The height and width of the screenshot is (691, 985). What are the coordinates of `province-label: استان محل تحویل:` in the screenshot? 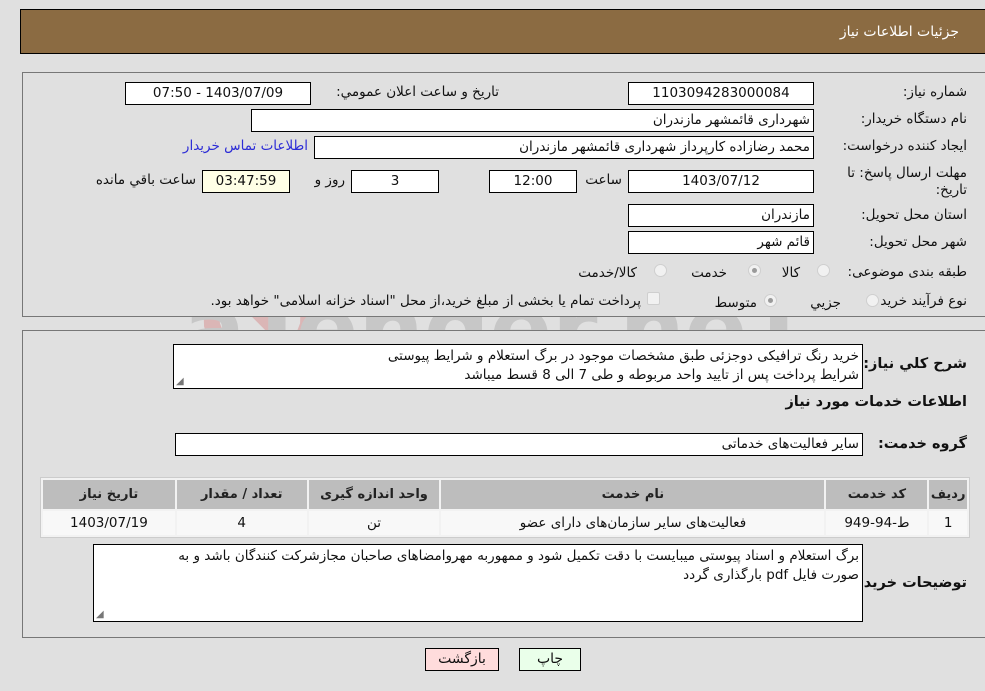 It's located at (914, 215).